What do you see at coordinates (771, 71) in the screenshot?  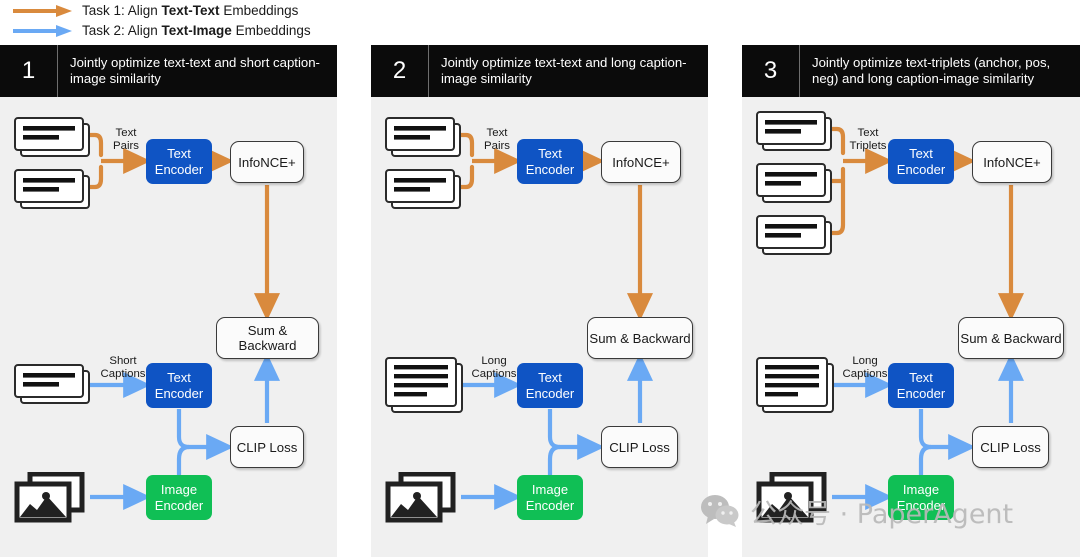 I see `panel-3-number: 3` at bounding box center [771, 71].